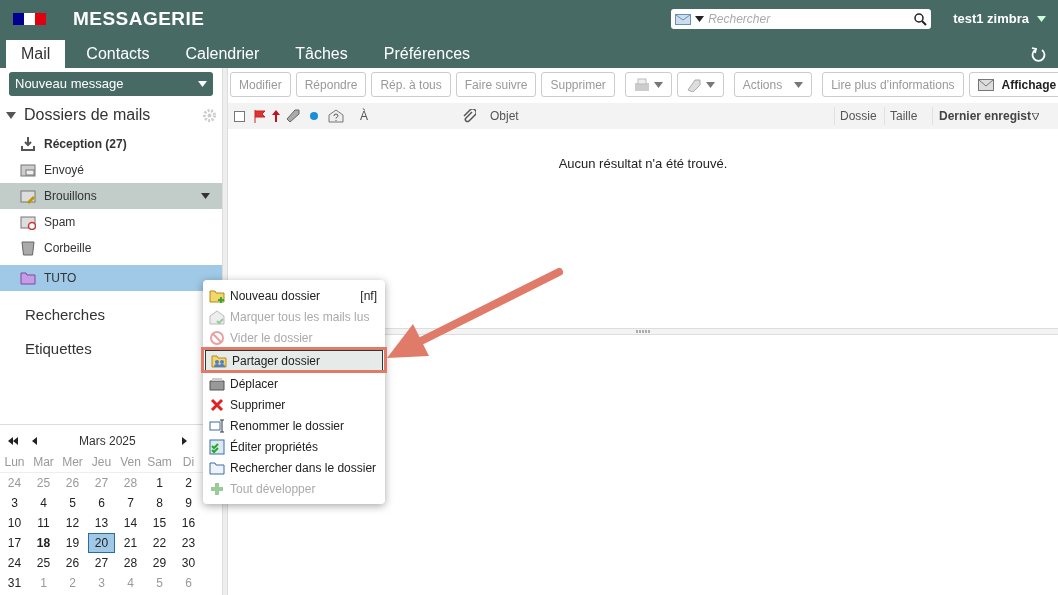 Image resolution: width=1058 pixels, height=595 pixels. I want to click on app-title: MESSAGERIE, so click(139, 18).